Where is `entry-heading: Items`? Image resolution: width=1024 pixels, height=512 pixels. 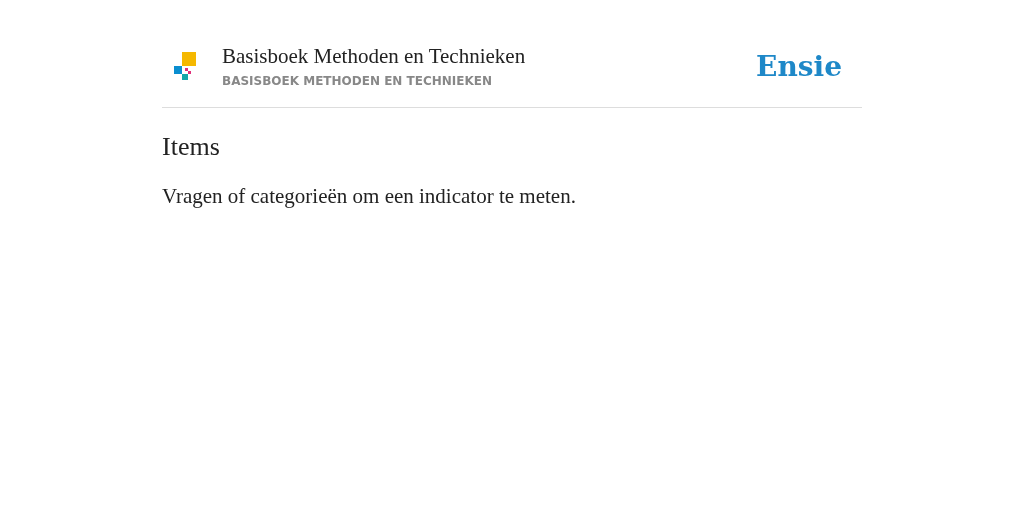
entry-heading: Items is located at coordinates (191, 147).